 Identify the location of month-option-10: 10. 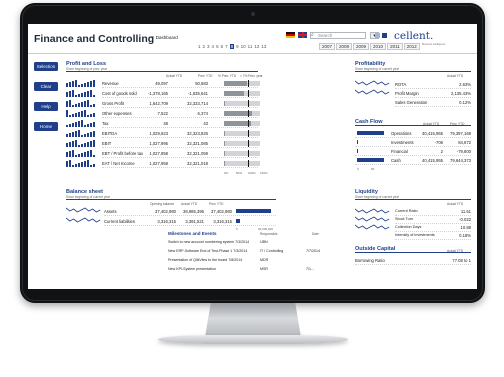
(243, 46).